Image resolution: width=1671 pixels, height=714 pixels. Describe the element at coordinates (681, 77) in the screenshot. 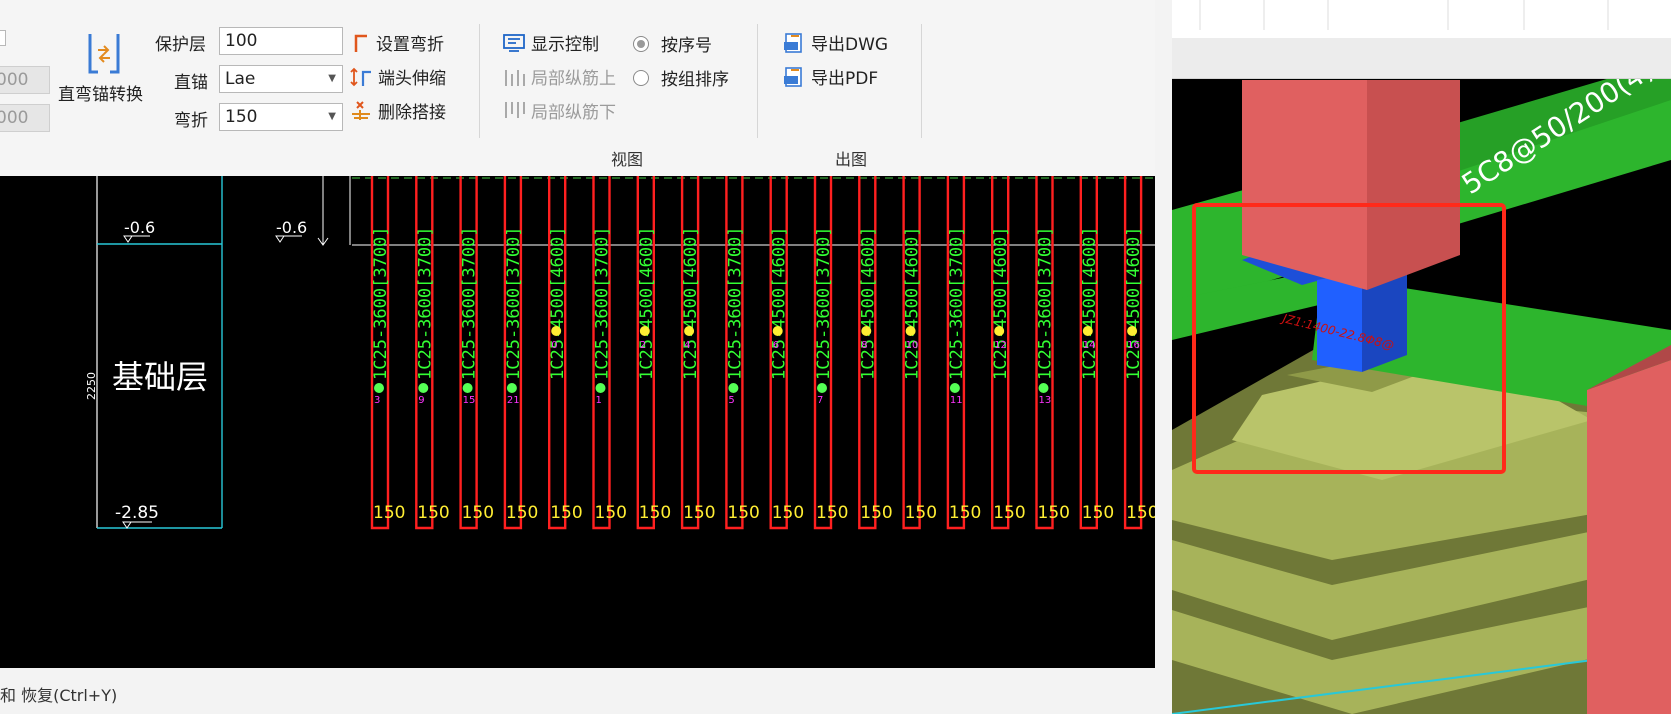

I see `radio-by-group: 按组排序` at that location.